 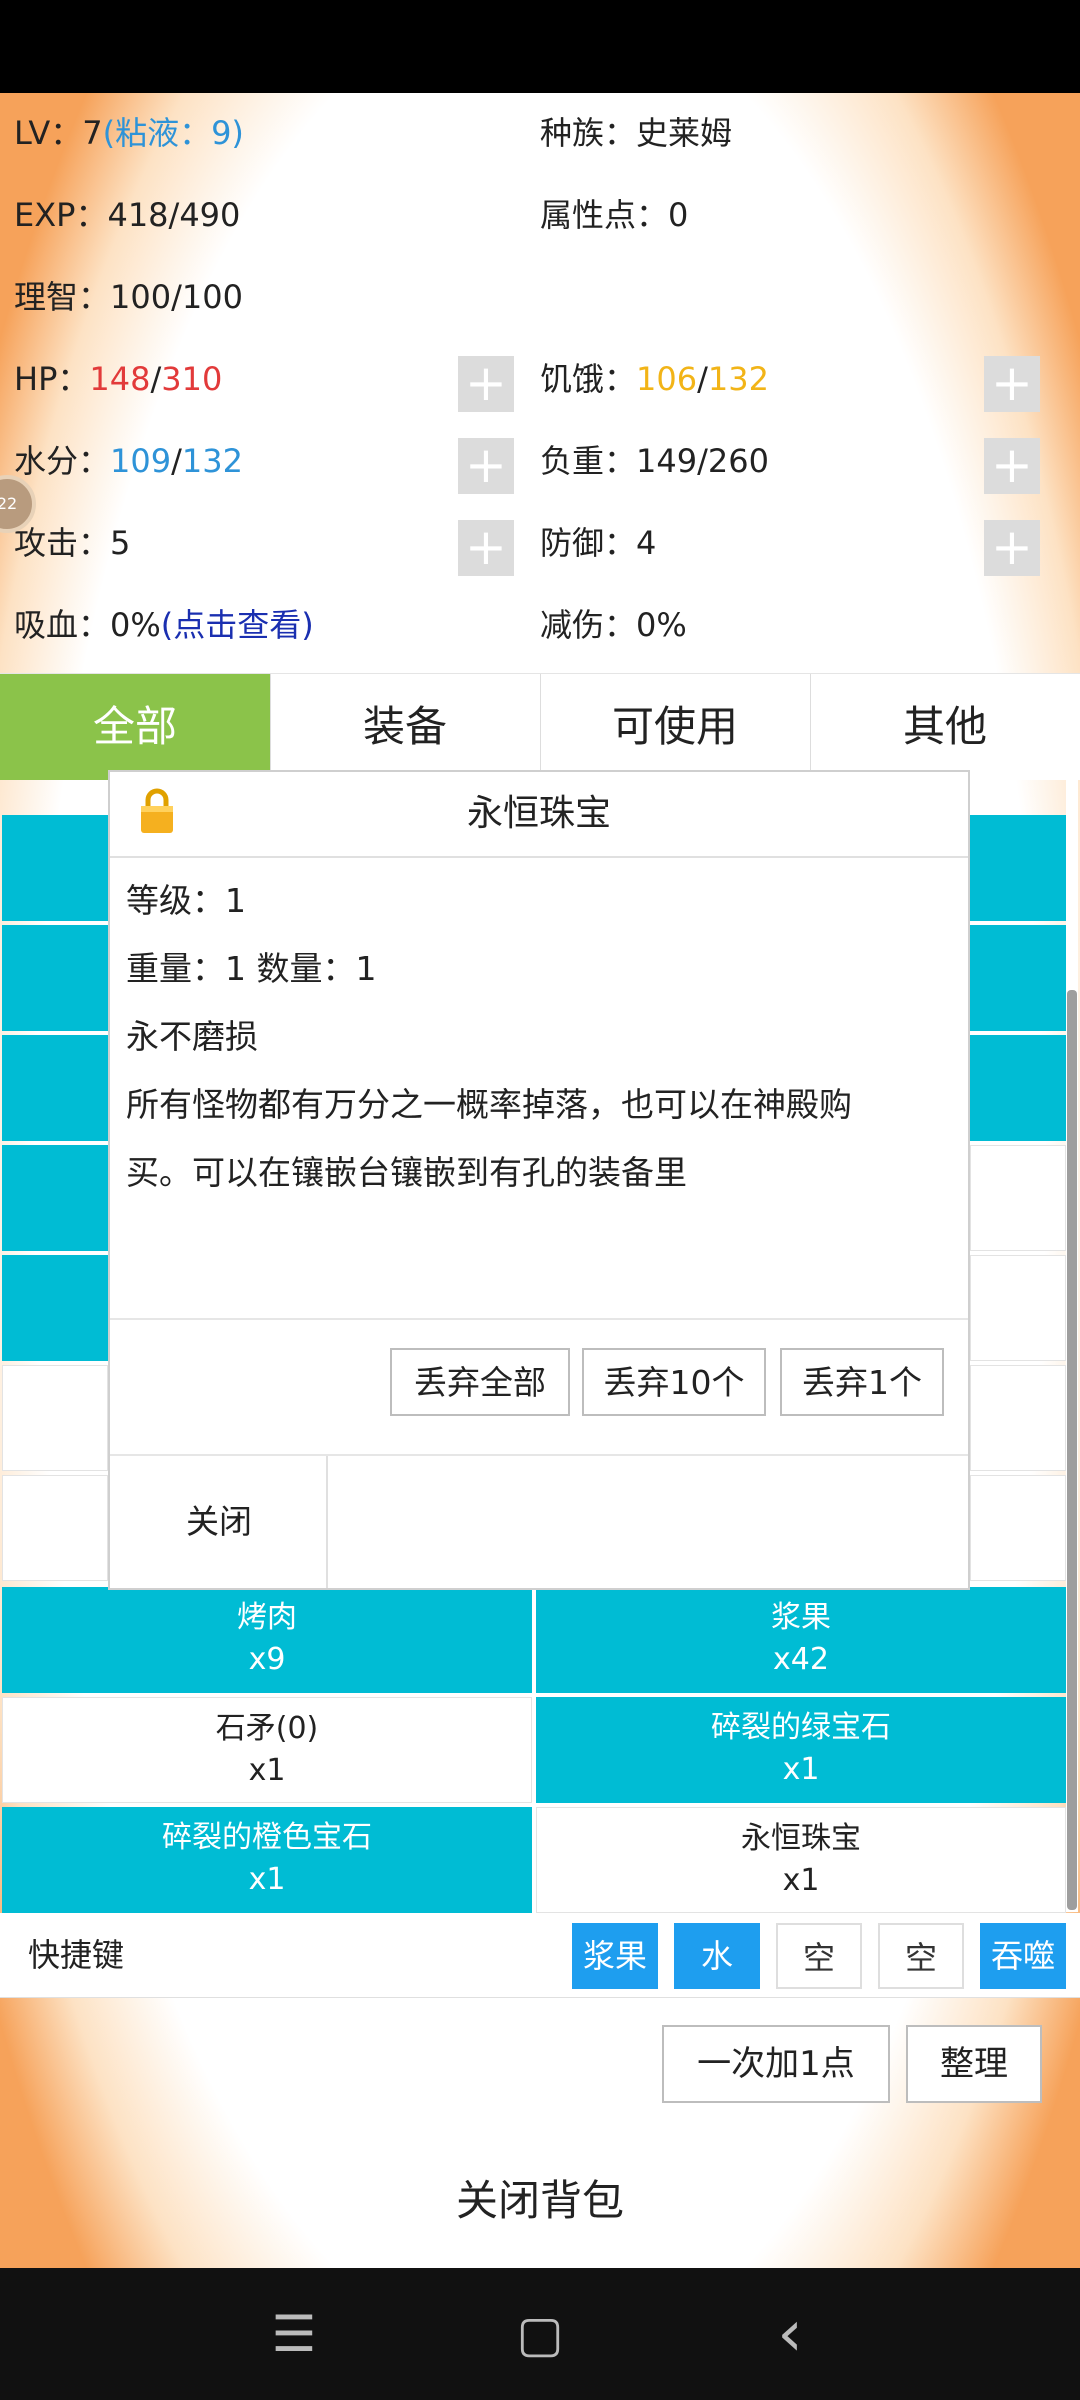 I want to click on lifesteal-view-link: (点击查看), so click(x=237, y=625).